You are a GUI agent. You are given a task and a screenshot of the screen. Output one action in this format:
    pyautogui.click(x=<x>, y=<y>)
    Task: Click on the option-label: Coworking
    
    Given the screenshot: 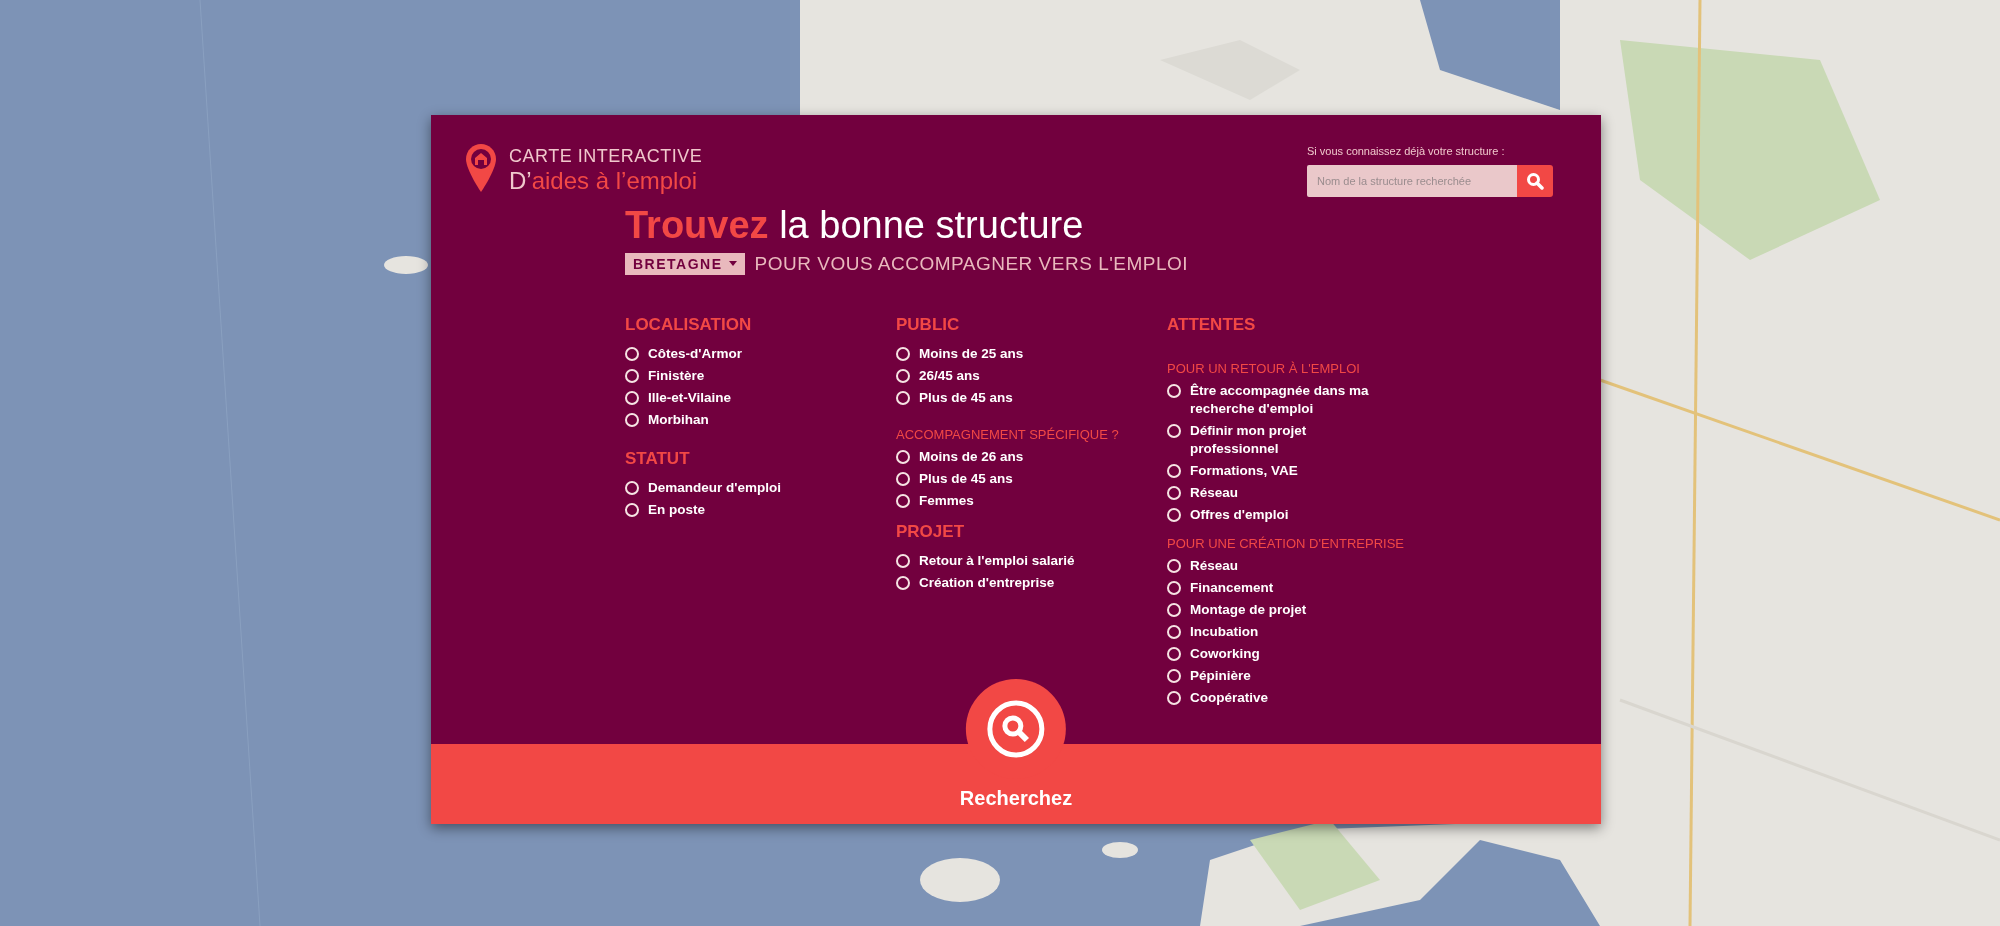 What is the action you would take?
    pyautogui.click(x=1225, y=653)
    